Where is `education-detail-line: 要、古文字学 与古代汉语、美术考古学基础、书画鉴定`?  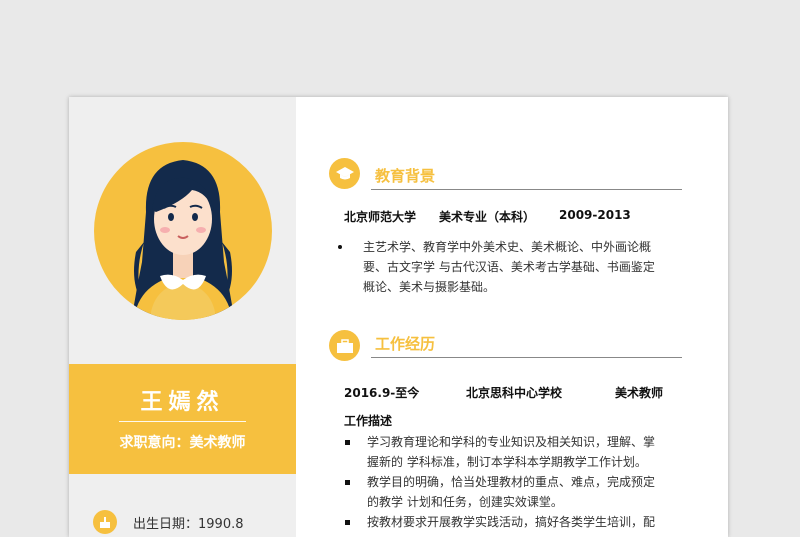 education-detail-line: 要、古文字学 与古代汉语、美术考古学基础、书画鉴定 is located at coordinates (509, 267).